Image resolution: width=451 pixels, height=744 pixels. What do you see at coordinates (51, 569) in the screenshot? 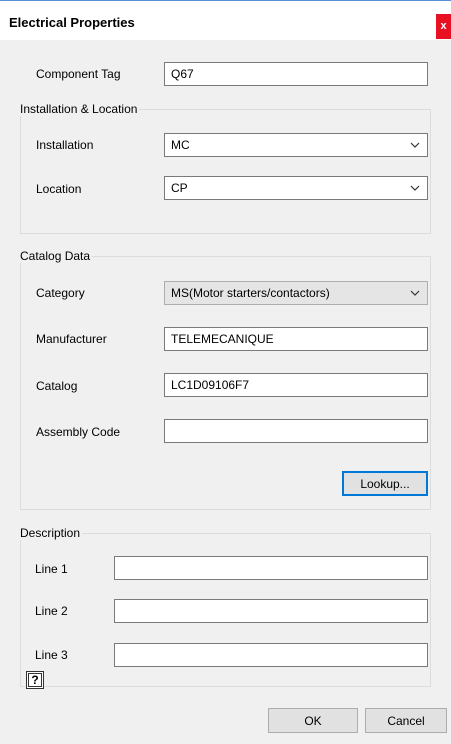
I see `line-1-label: Line 1` at bounding box center [51, 569].